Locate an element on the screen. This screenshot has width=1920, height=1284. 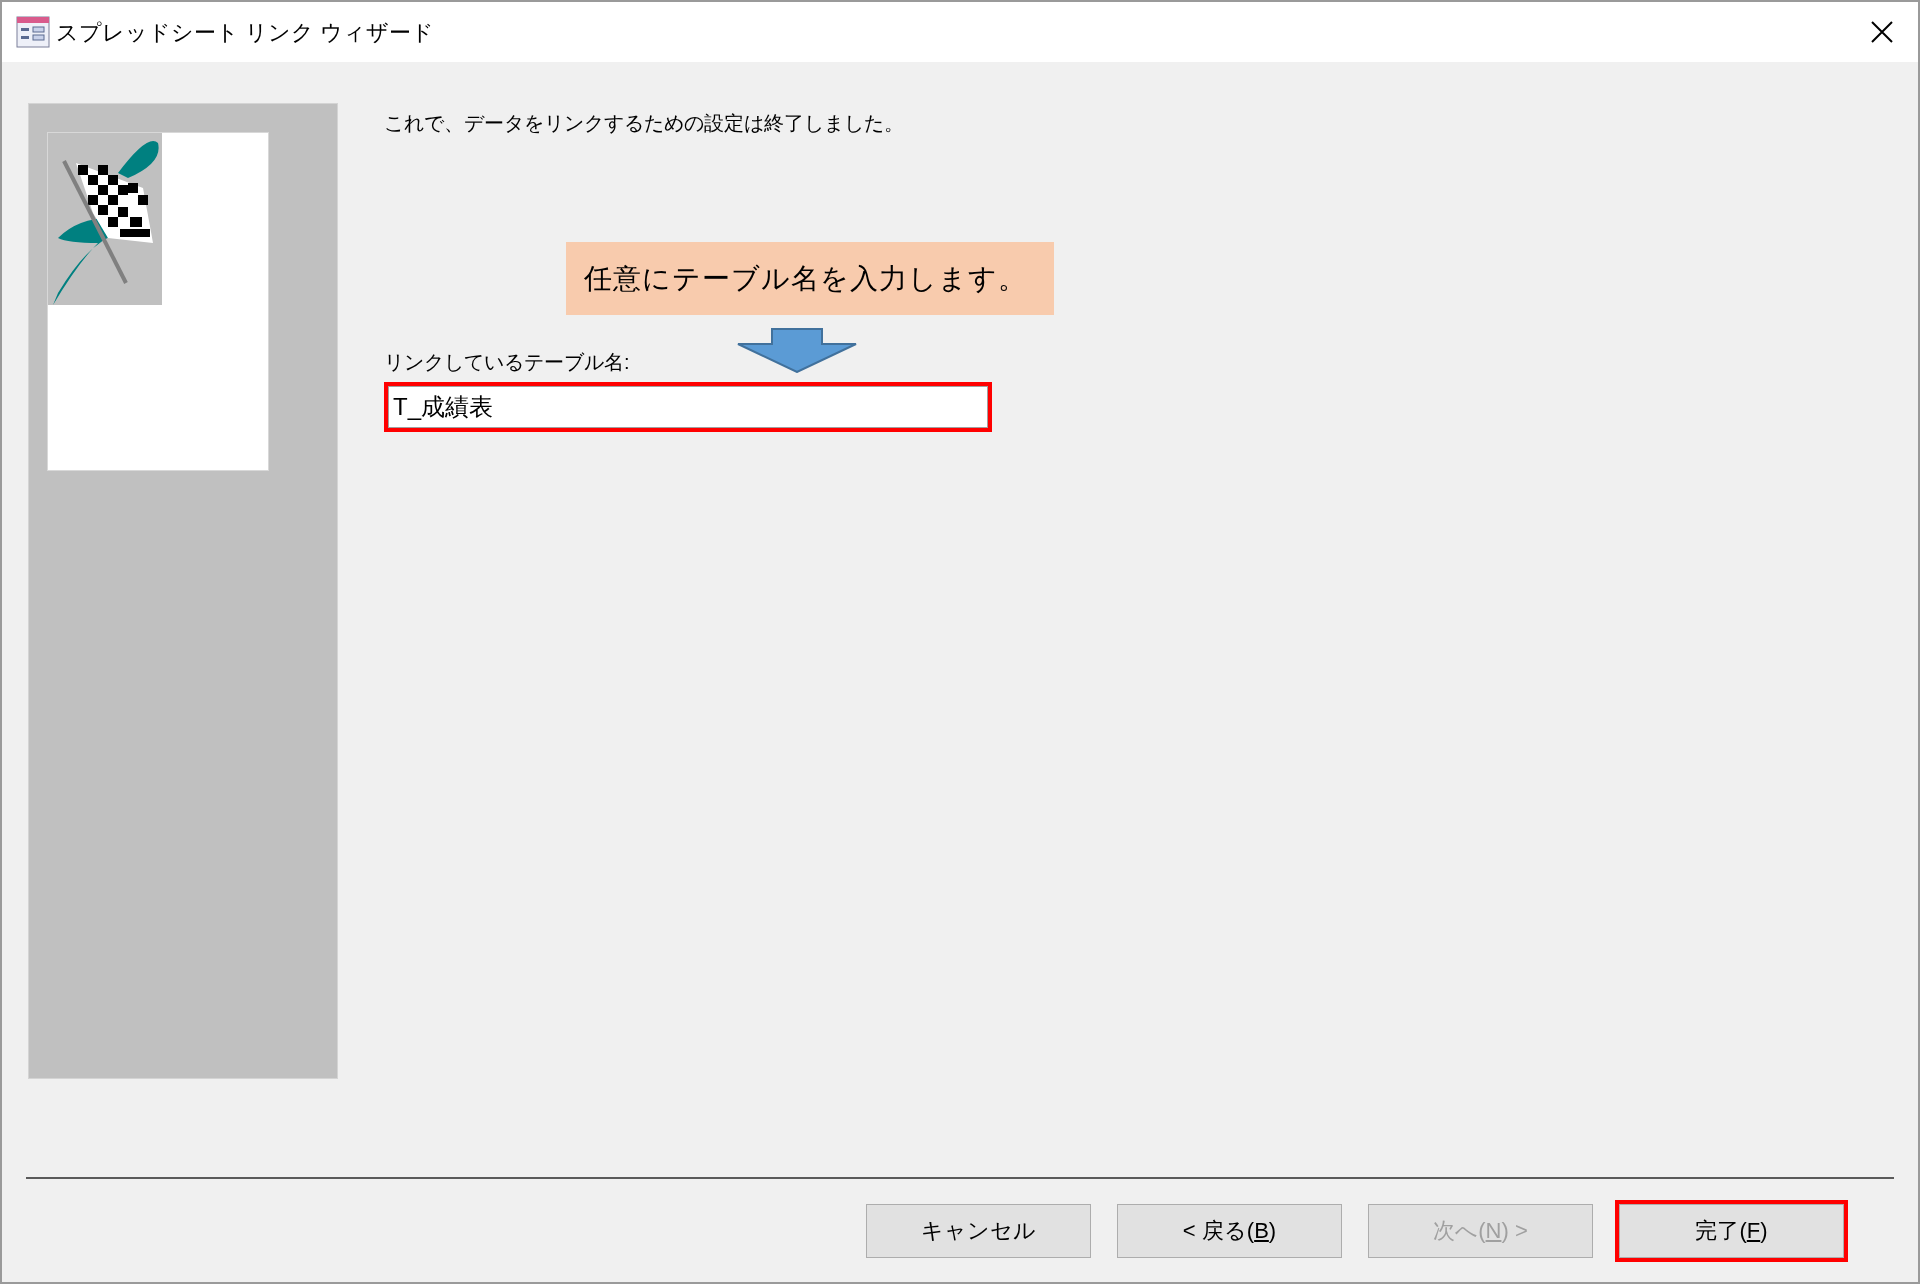
table-name-field: T_成績表 is located at coordinates (688, 407).